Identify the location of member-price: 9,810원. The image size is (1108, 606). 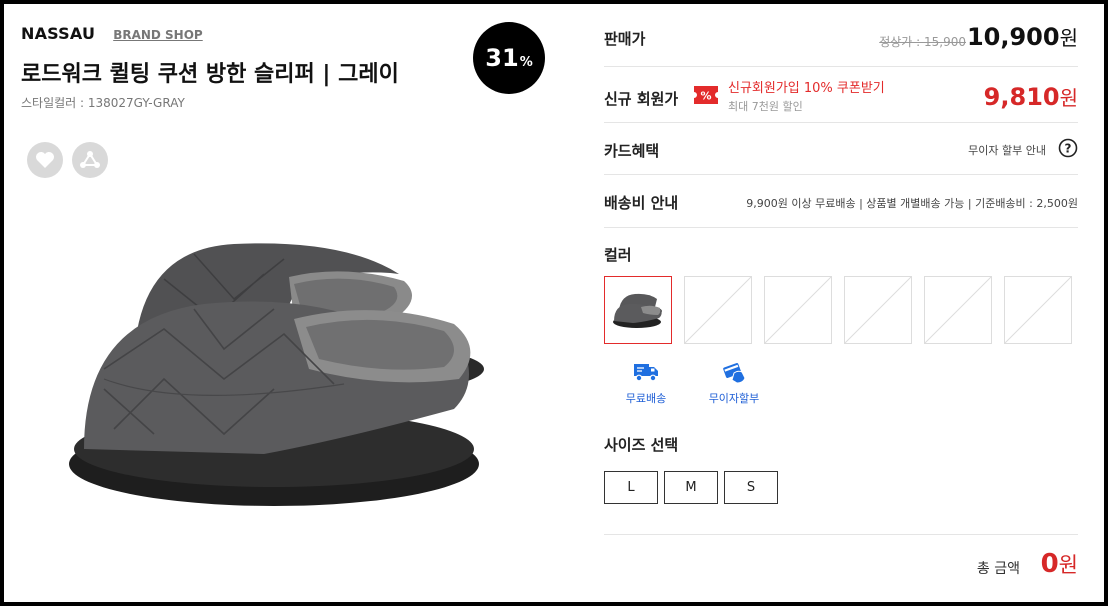
(1031, 96).